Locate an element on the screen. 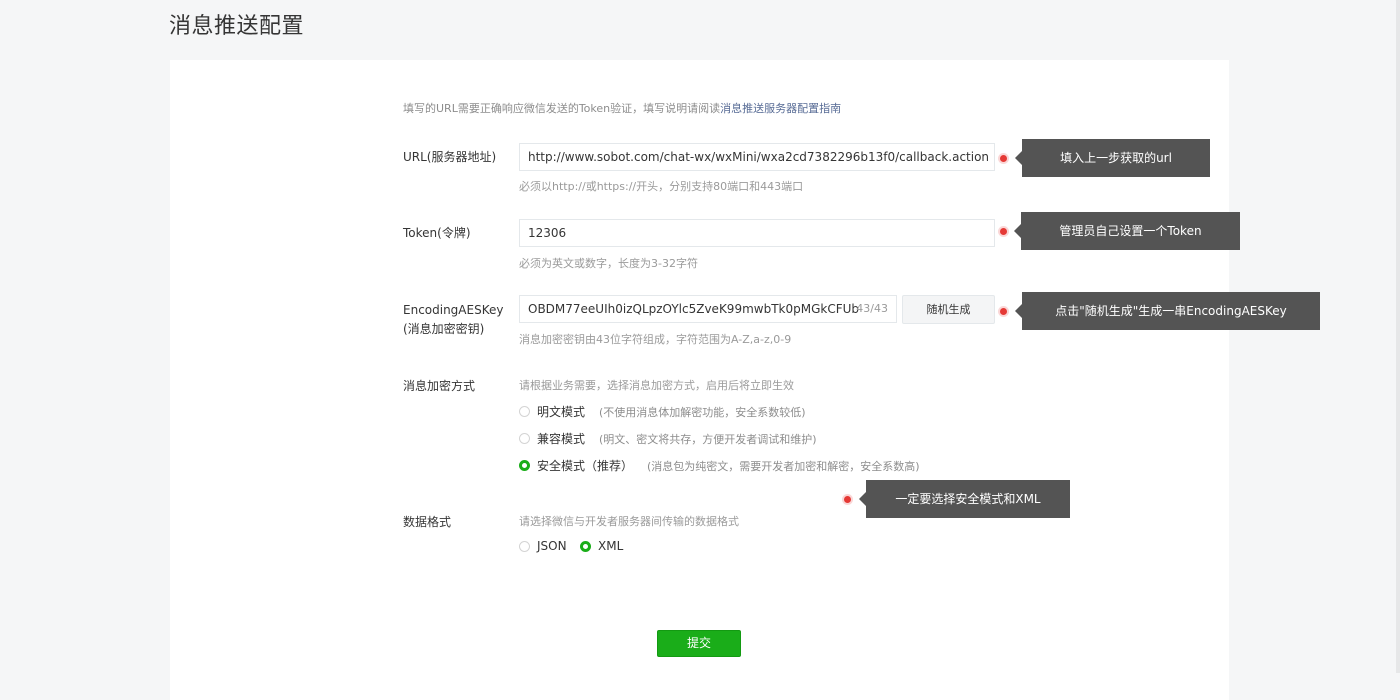  radio-label: JSON is located at coordinates (552, 546).